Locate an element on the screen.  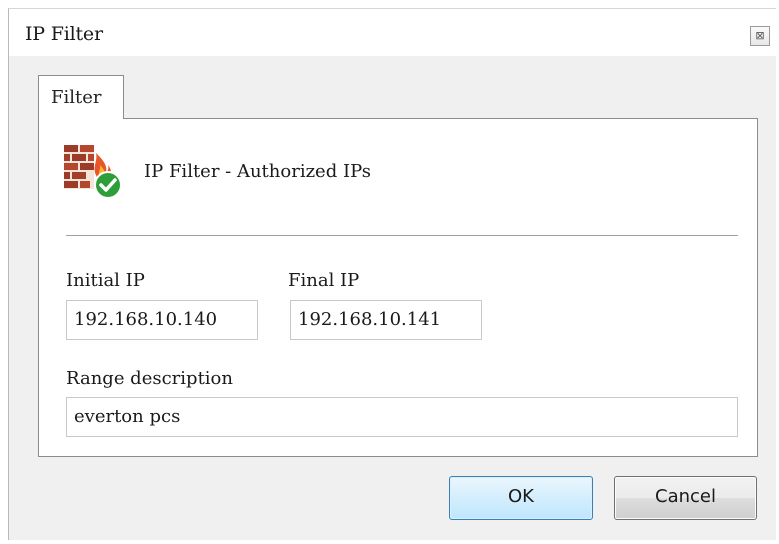
window-title: IP Filter is located at coordinates (64, 34).